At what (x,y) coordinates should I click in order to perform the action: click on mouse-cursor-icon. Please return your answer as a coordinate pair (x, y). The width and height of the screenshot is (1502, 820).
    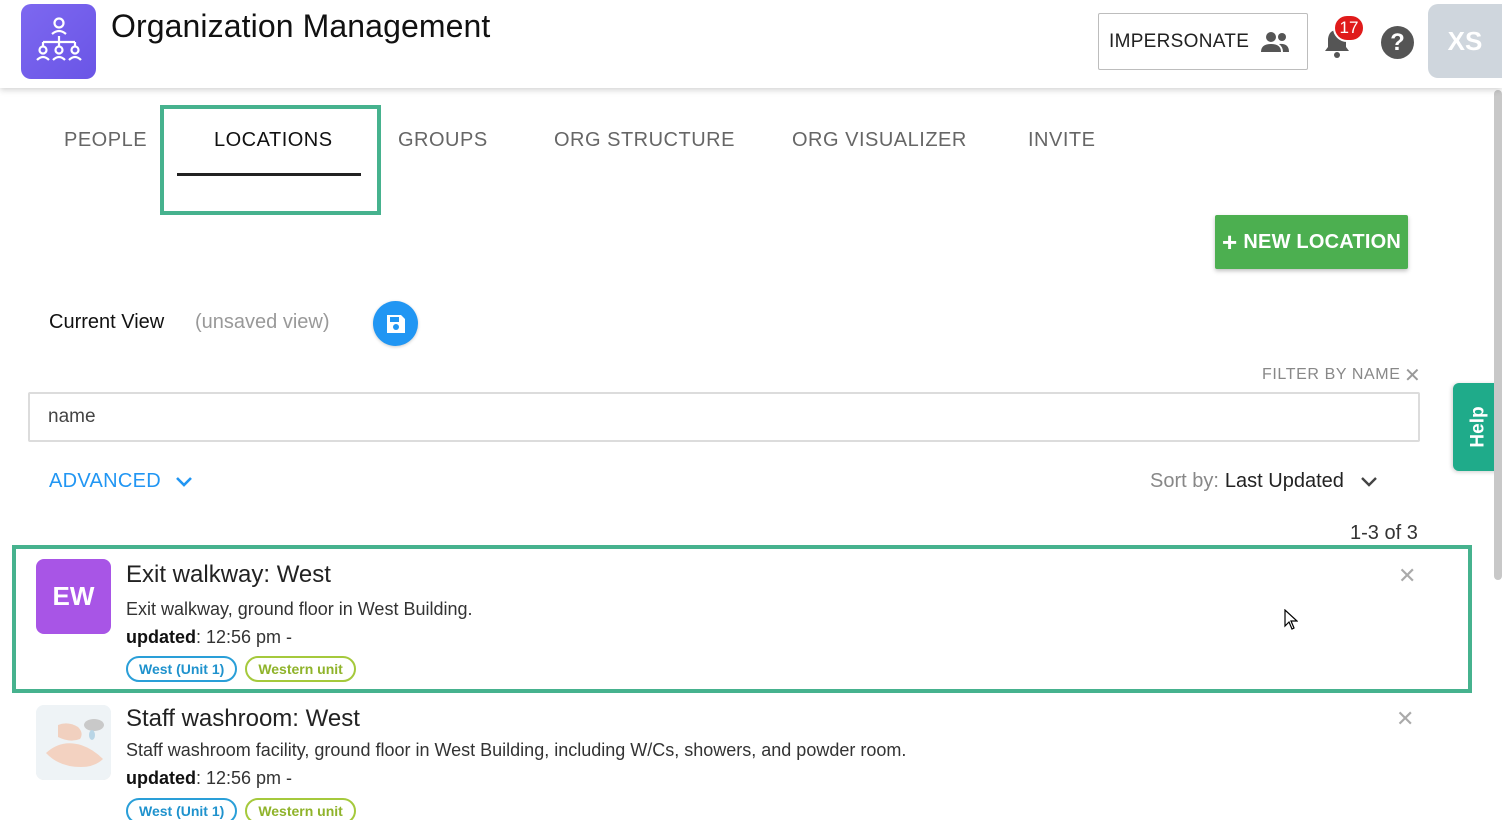
    Looking at the image, I should click on (1291, 622).